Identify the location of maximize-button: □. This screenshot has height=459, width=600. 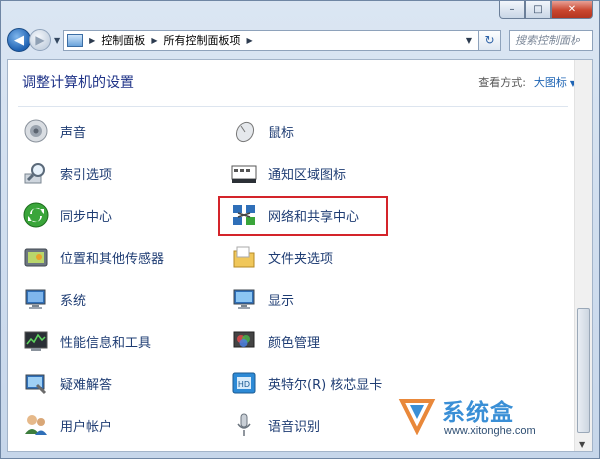
(538, 10).